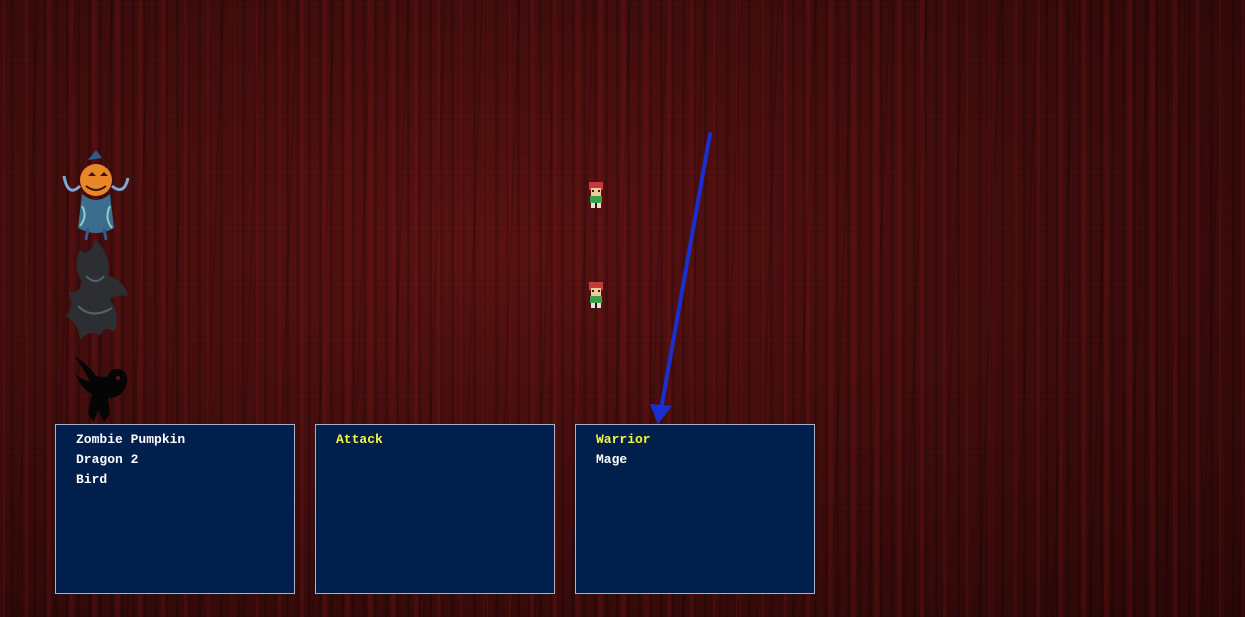 The width and height of the screenshot is (1245, 617). I want to click on party-member-mage: Mage, so click(695, 460).